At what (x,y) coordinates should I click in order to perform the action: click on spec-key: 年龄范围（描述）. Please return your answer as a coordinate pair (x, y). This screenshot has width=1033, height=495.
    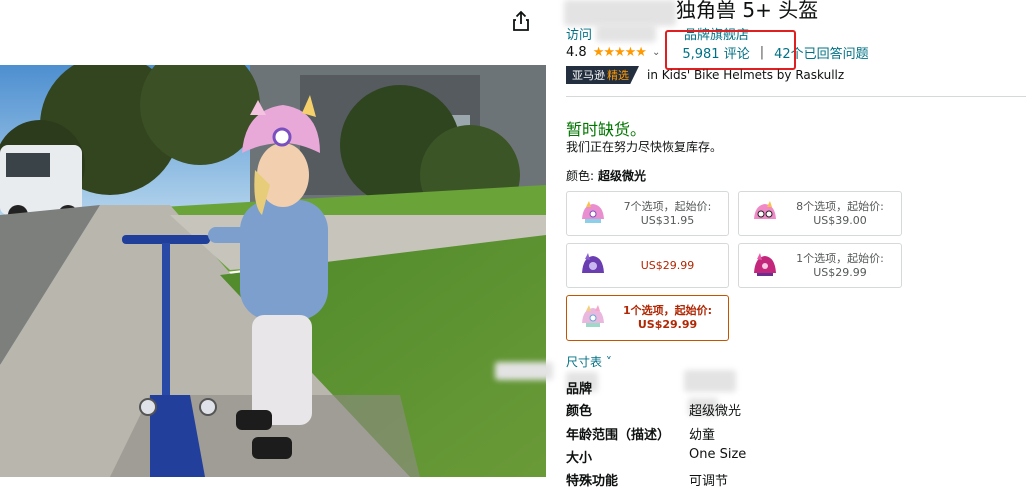
    Looking at the image, I should click on (618, 435).